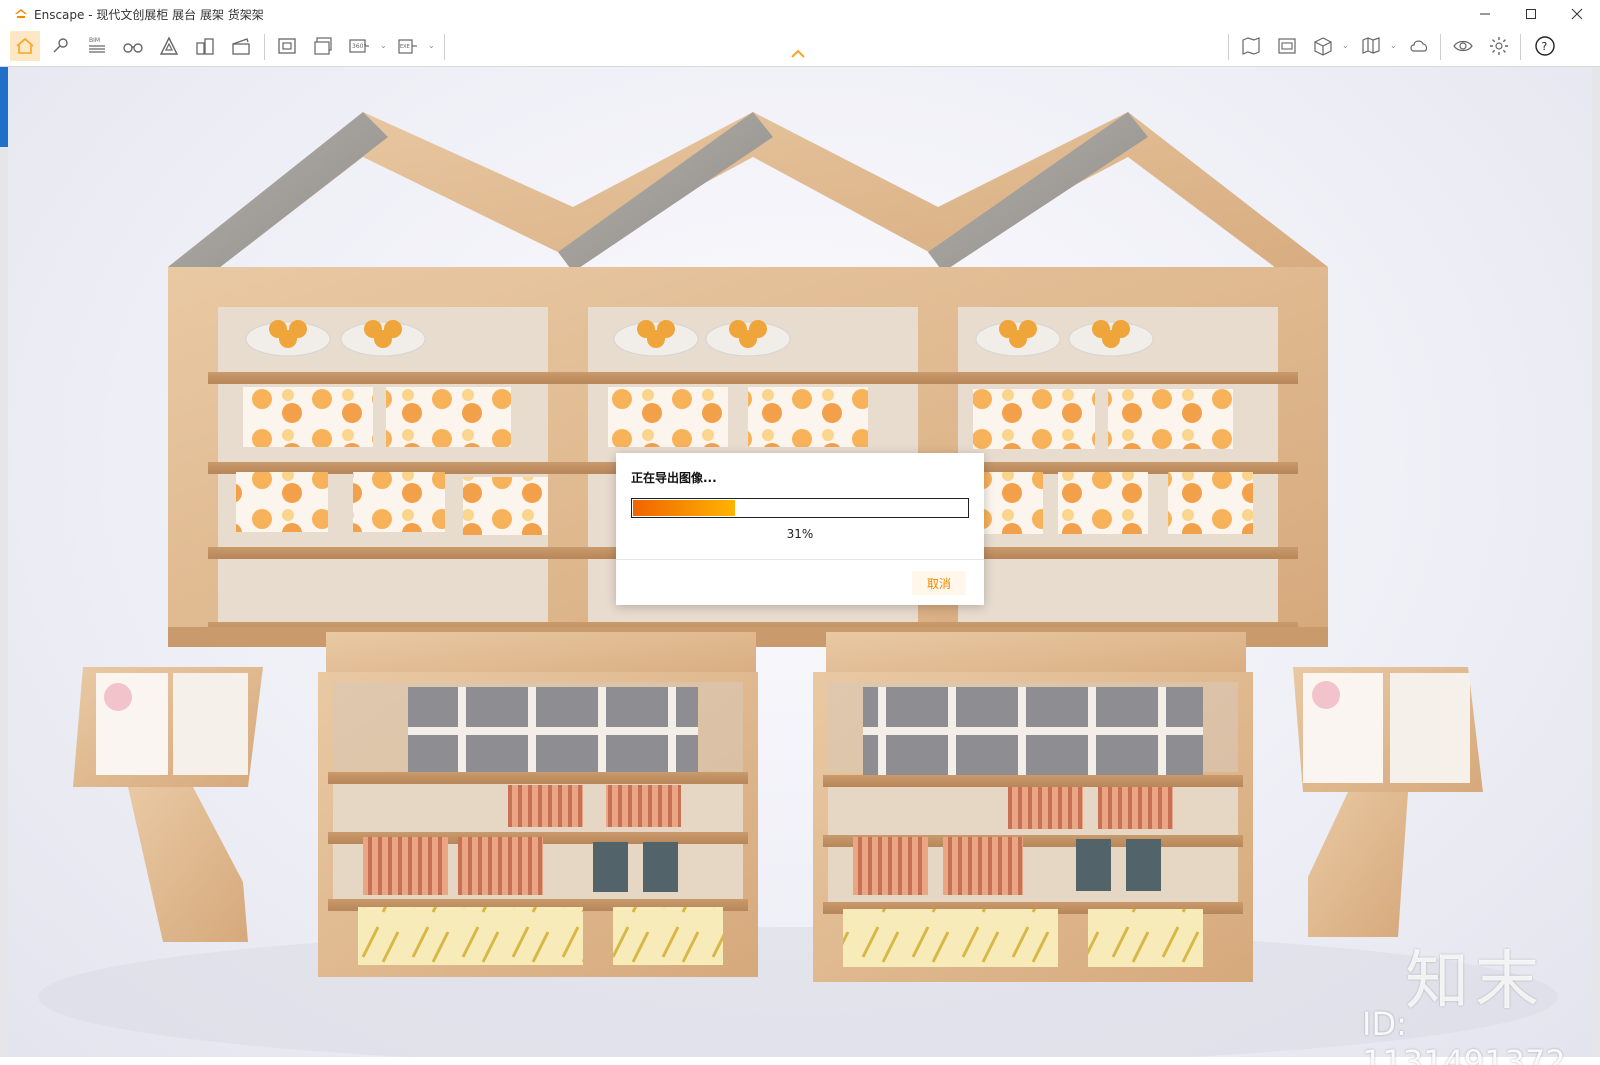  Describe the element at coordinates (1464, 1035) in the screenshot. I see `watermark-id: ID: 1131491372` at that location.